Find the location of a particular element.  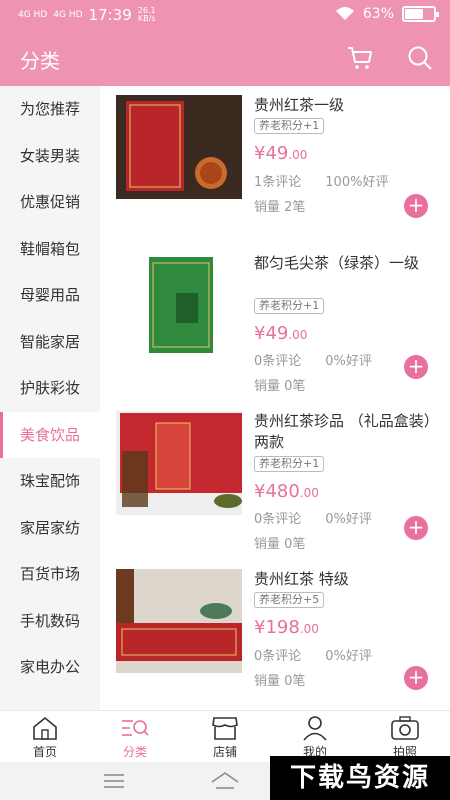

battery-icon is located at coordinates (420, 14).